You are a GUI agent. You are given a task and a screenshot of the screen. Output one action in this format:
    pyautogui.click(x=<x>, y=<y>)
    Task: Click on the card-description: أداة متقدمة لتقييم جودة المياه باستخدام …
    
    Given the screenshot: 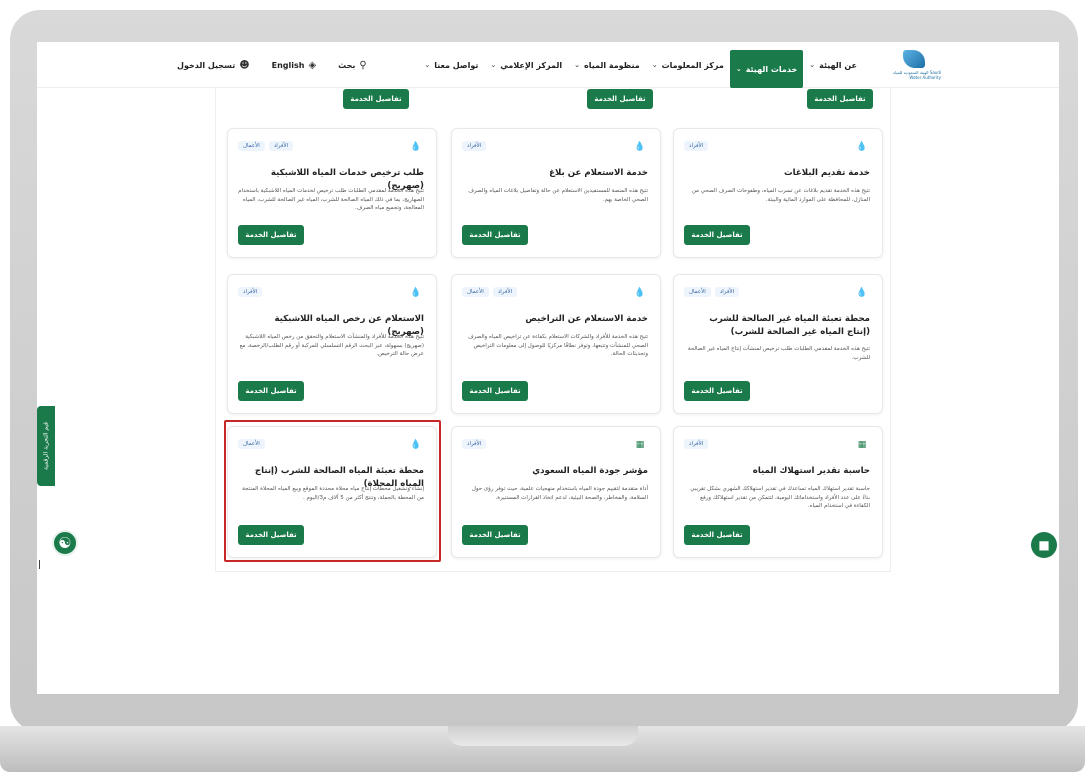 What is the action you would take?
    pyautogui.click(x=559, y=493)
    